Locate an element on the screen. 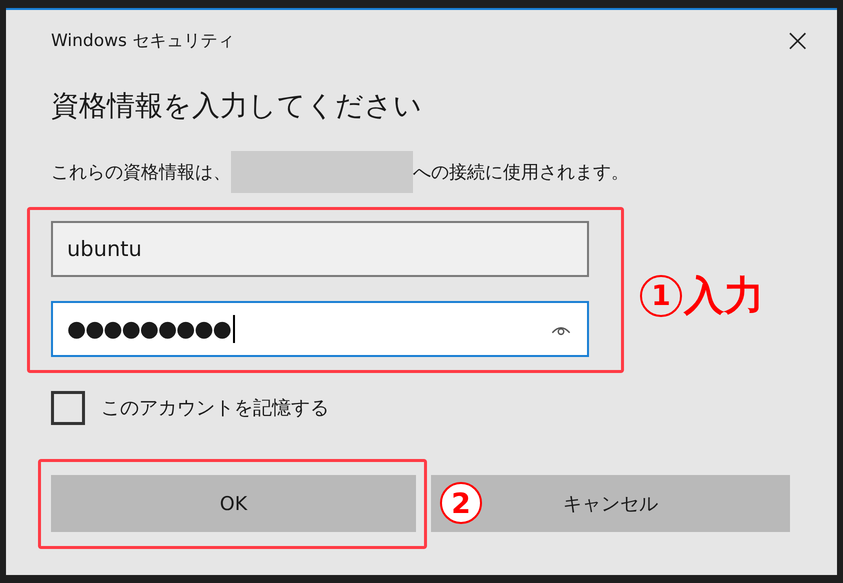 This screenshot has height=583, width=843. description-text: これらの資格情報は、 is located at coordinates (141, 172).